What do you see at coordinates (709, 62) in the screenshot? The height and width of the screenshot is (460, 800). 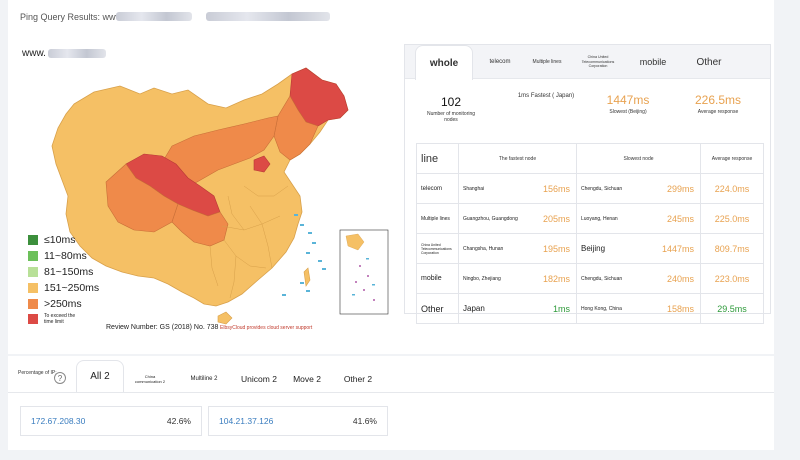 I see `tab-other: Other` at bounding box center [709, 62].